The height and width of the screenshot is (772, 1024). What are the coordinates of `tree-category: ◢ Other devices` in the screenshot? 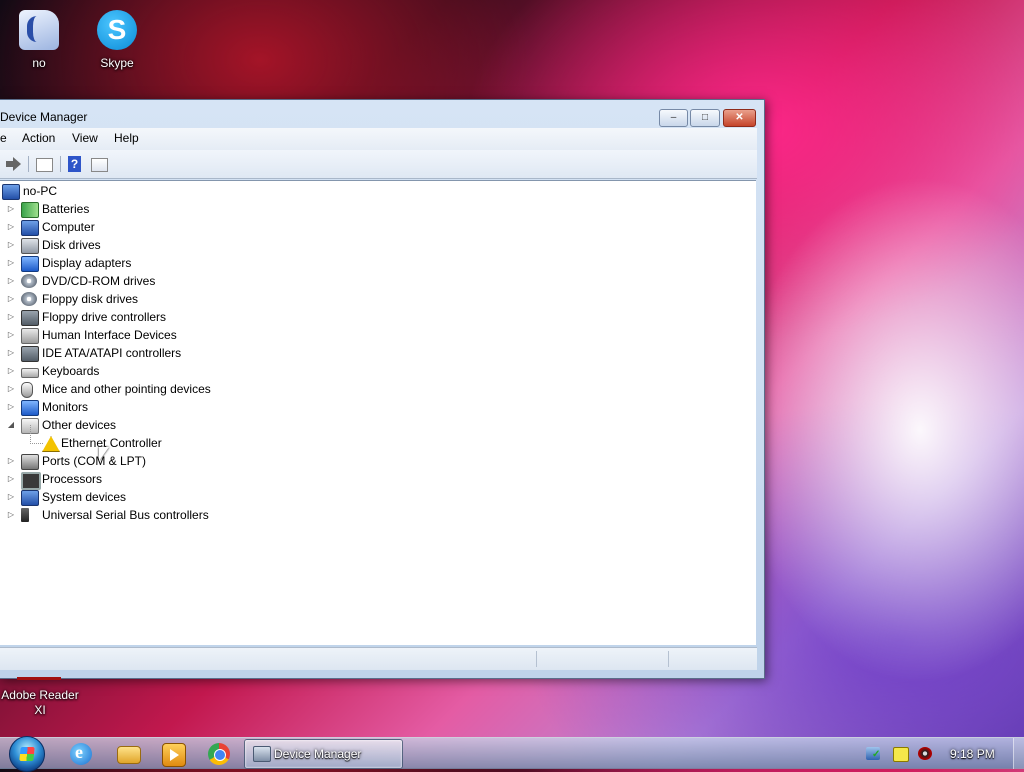 It's located at (378, 425).